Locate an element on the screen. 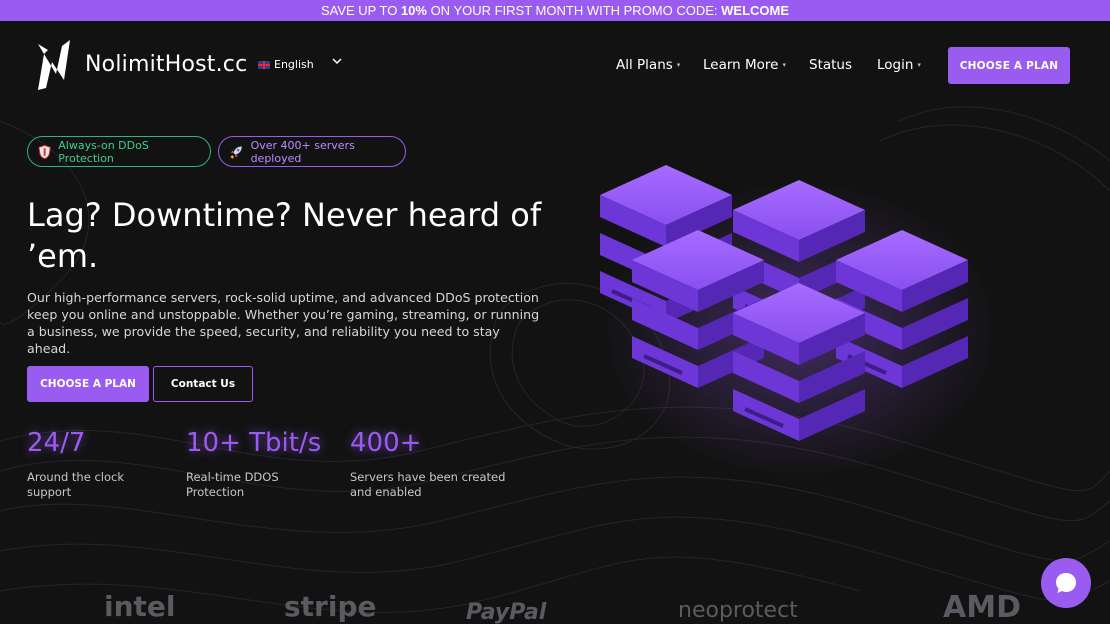 The image size is (1110, 624). rocket-icon is located at coordinates (236, 152).